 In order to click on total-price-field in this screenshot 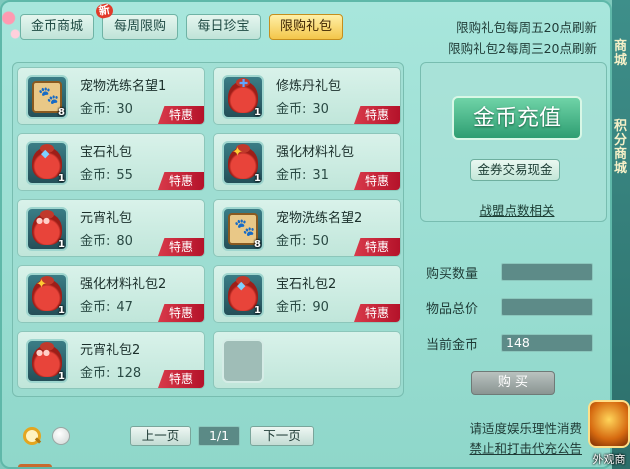, I will do `click(547, 307)`.